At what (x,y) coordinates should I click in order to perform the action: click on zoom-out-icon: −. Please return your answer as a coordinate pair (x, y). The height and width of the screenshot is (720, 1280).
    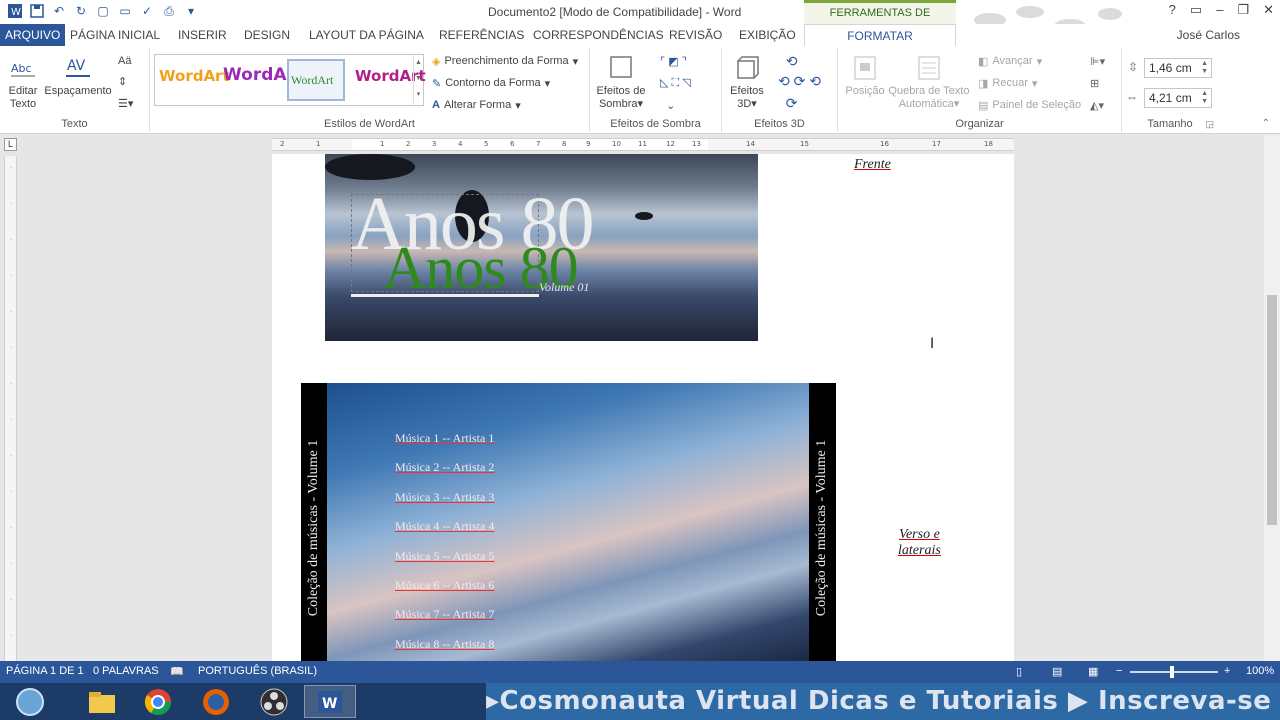
    Looking at the image, I should click on (1119, 671).